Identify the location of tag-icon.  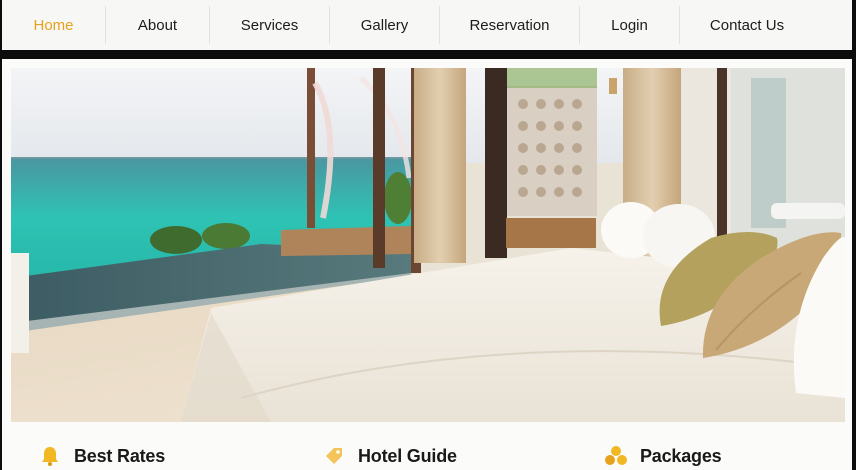
(334, 456).